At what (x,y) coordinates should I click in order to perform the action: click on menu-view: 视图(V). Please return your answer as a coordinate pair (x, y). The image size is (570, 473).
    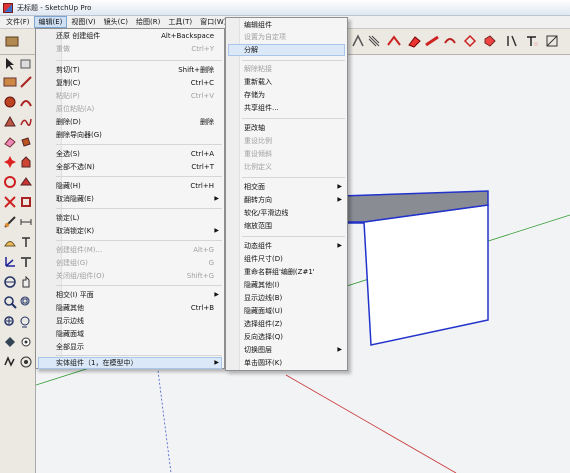
    Looking at the image, I should click on (83, 22).